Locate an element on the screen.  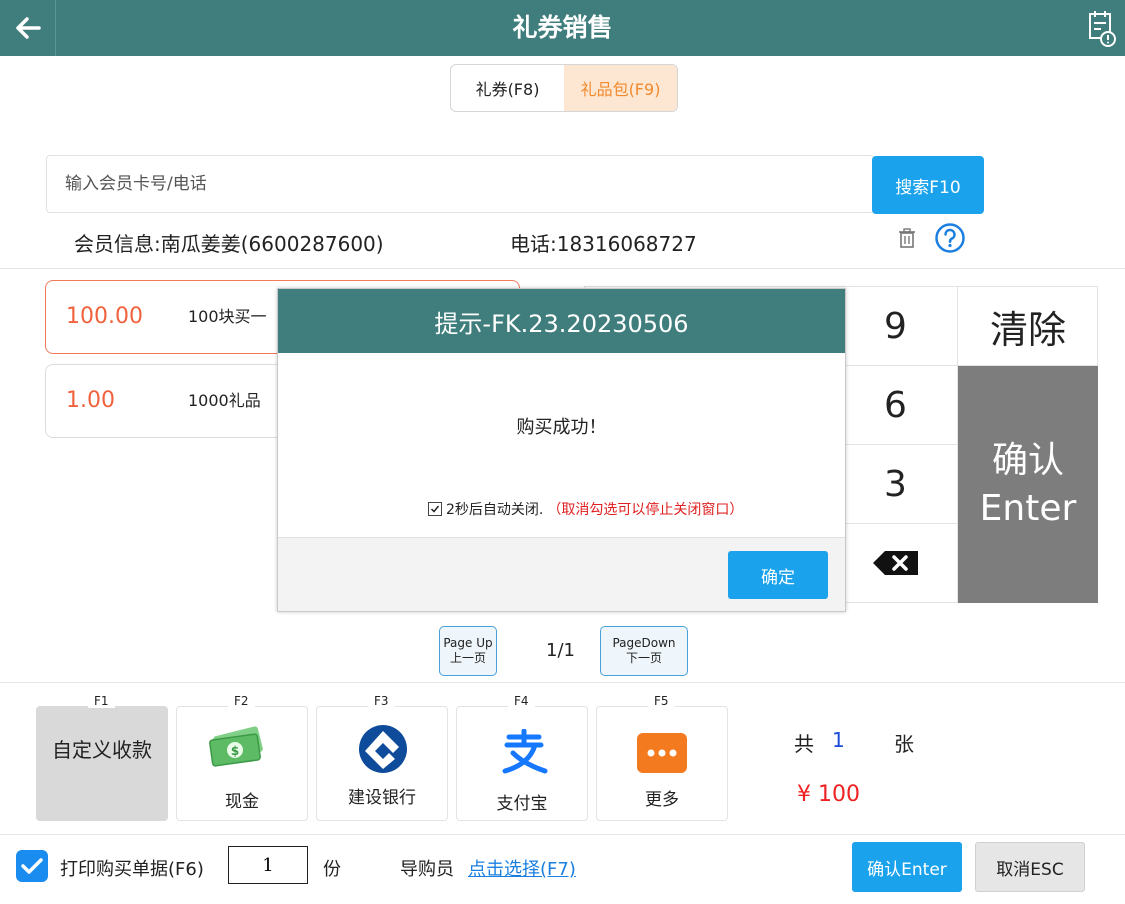
tab-bar: 礼券(F8) 礼品包(F9) is located at coordinates (564, 88).